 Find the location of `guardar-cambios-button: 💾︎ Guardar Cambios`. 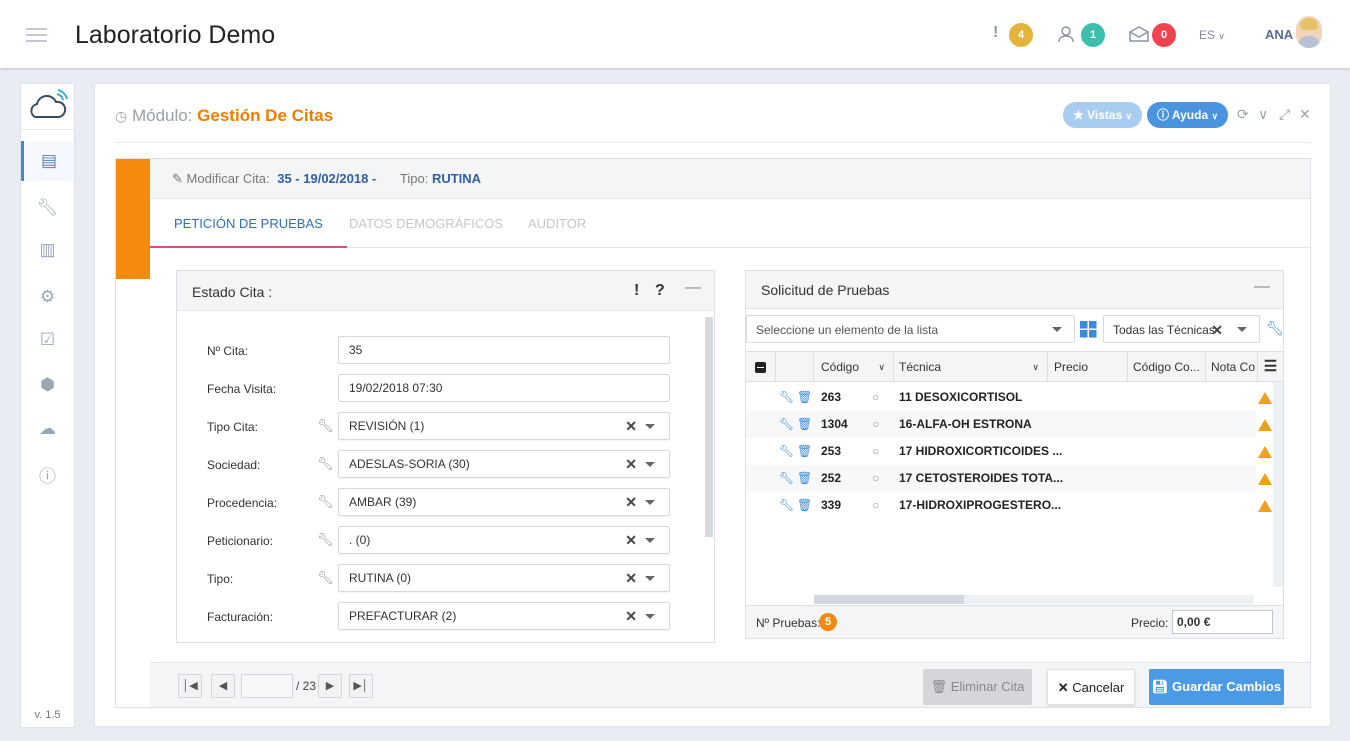

guardar-cambios-button: 💾︎ Guardar Cambios is located at coordinates (1216, 687).